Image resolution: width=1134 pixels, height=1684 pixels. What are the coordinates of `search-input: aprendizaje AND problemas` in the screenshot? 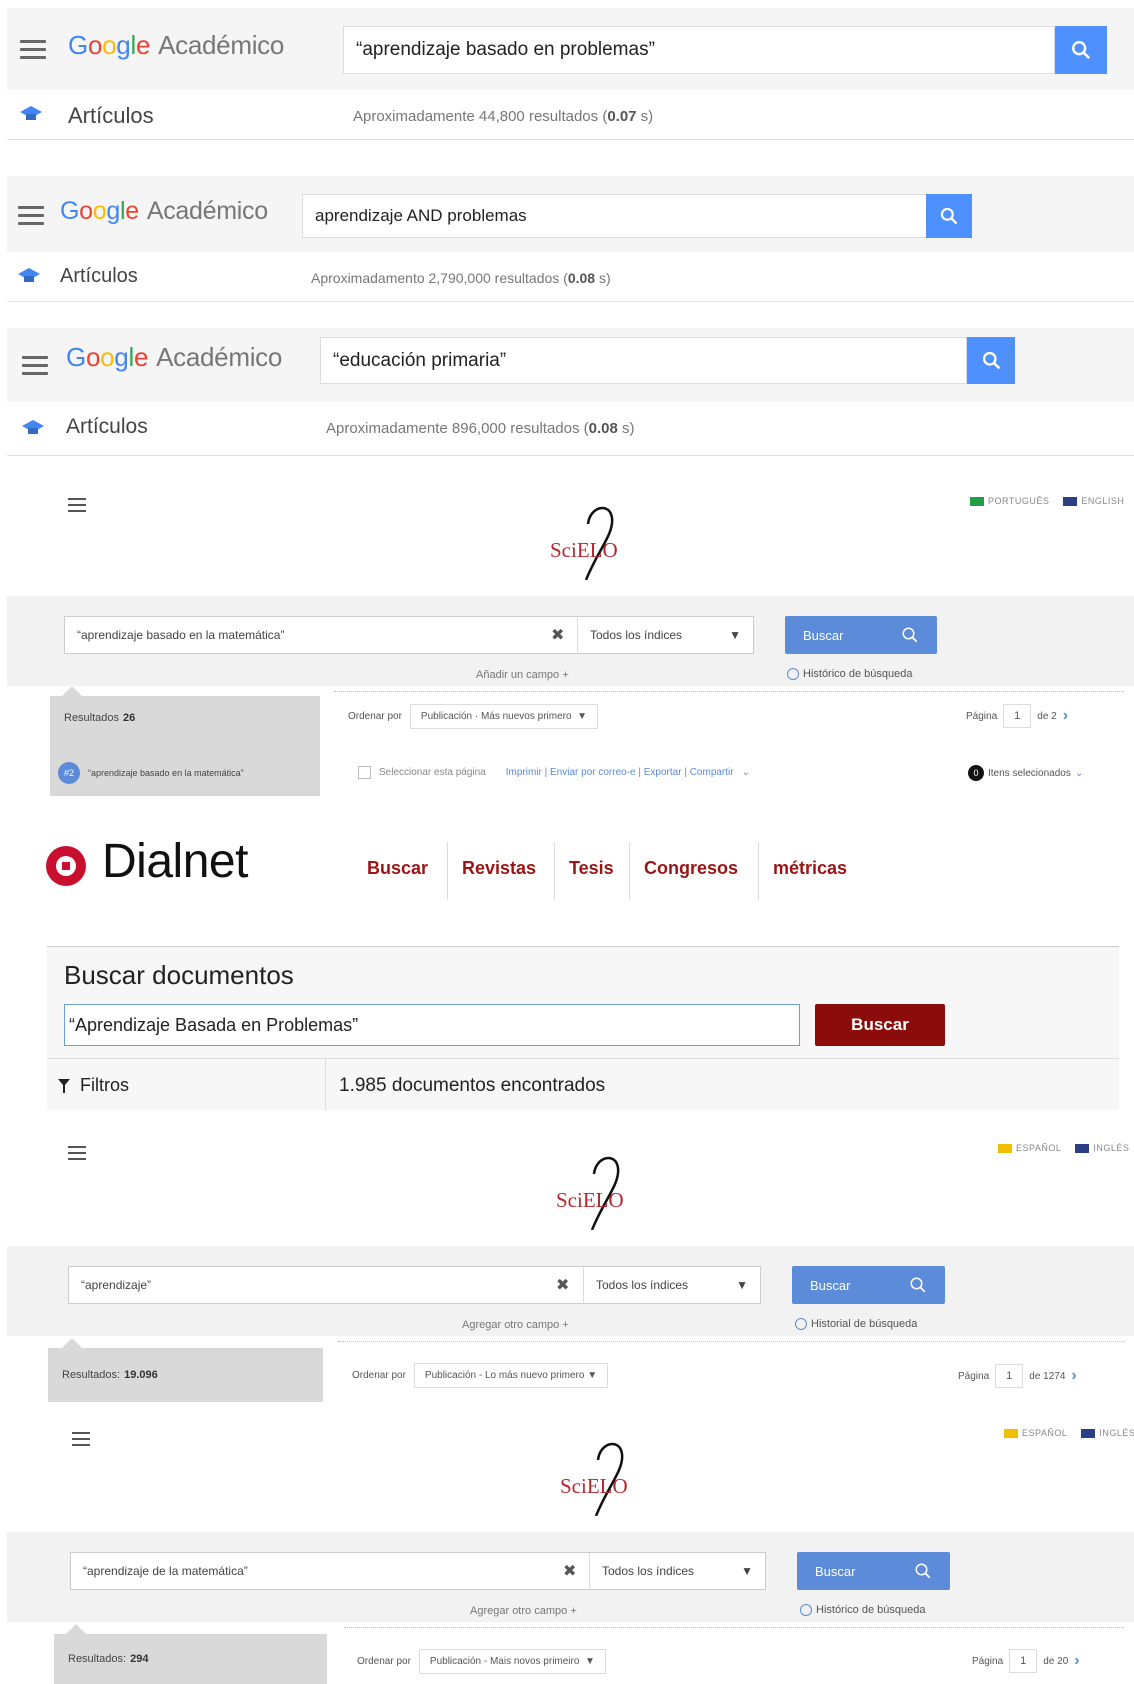 It's located at (614, 216).